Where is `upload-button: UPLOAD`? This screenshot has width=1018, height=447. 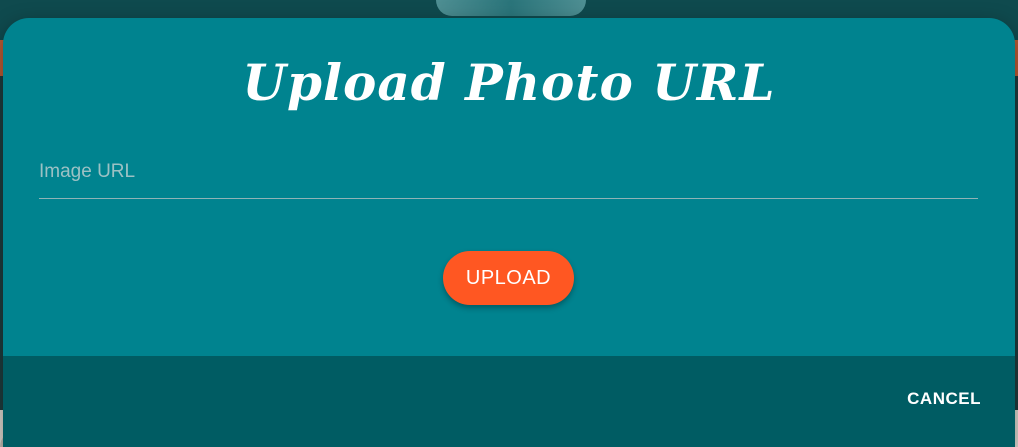
upload-button: UPLOAD is located at coordinates (508, 278).